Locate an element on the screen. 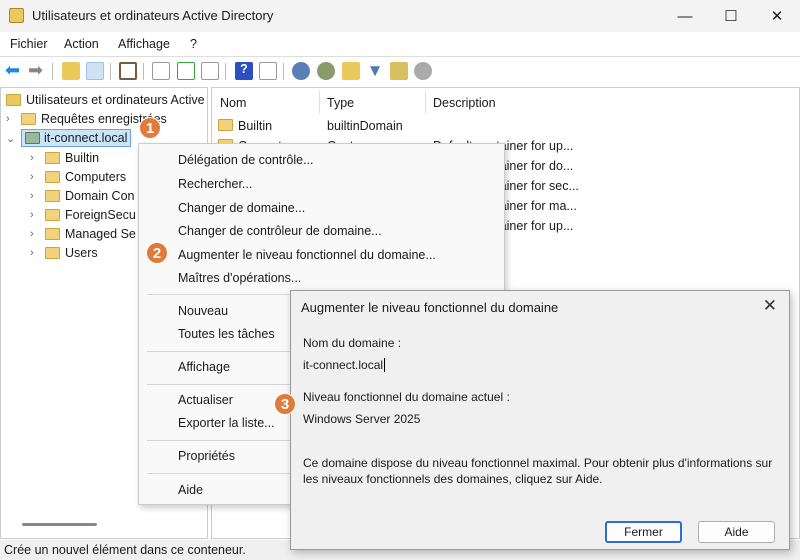 This screenshot has height=560, width=800. dialog-close-icon: ✕ is located at coordinates (770, 306).